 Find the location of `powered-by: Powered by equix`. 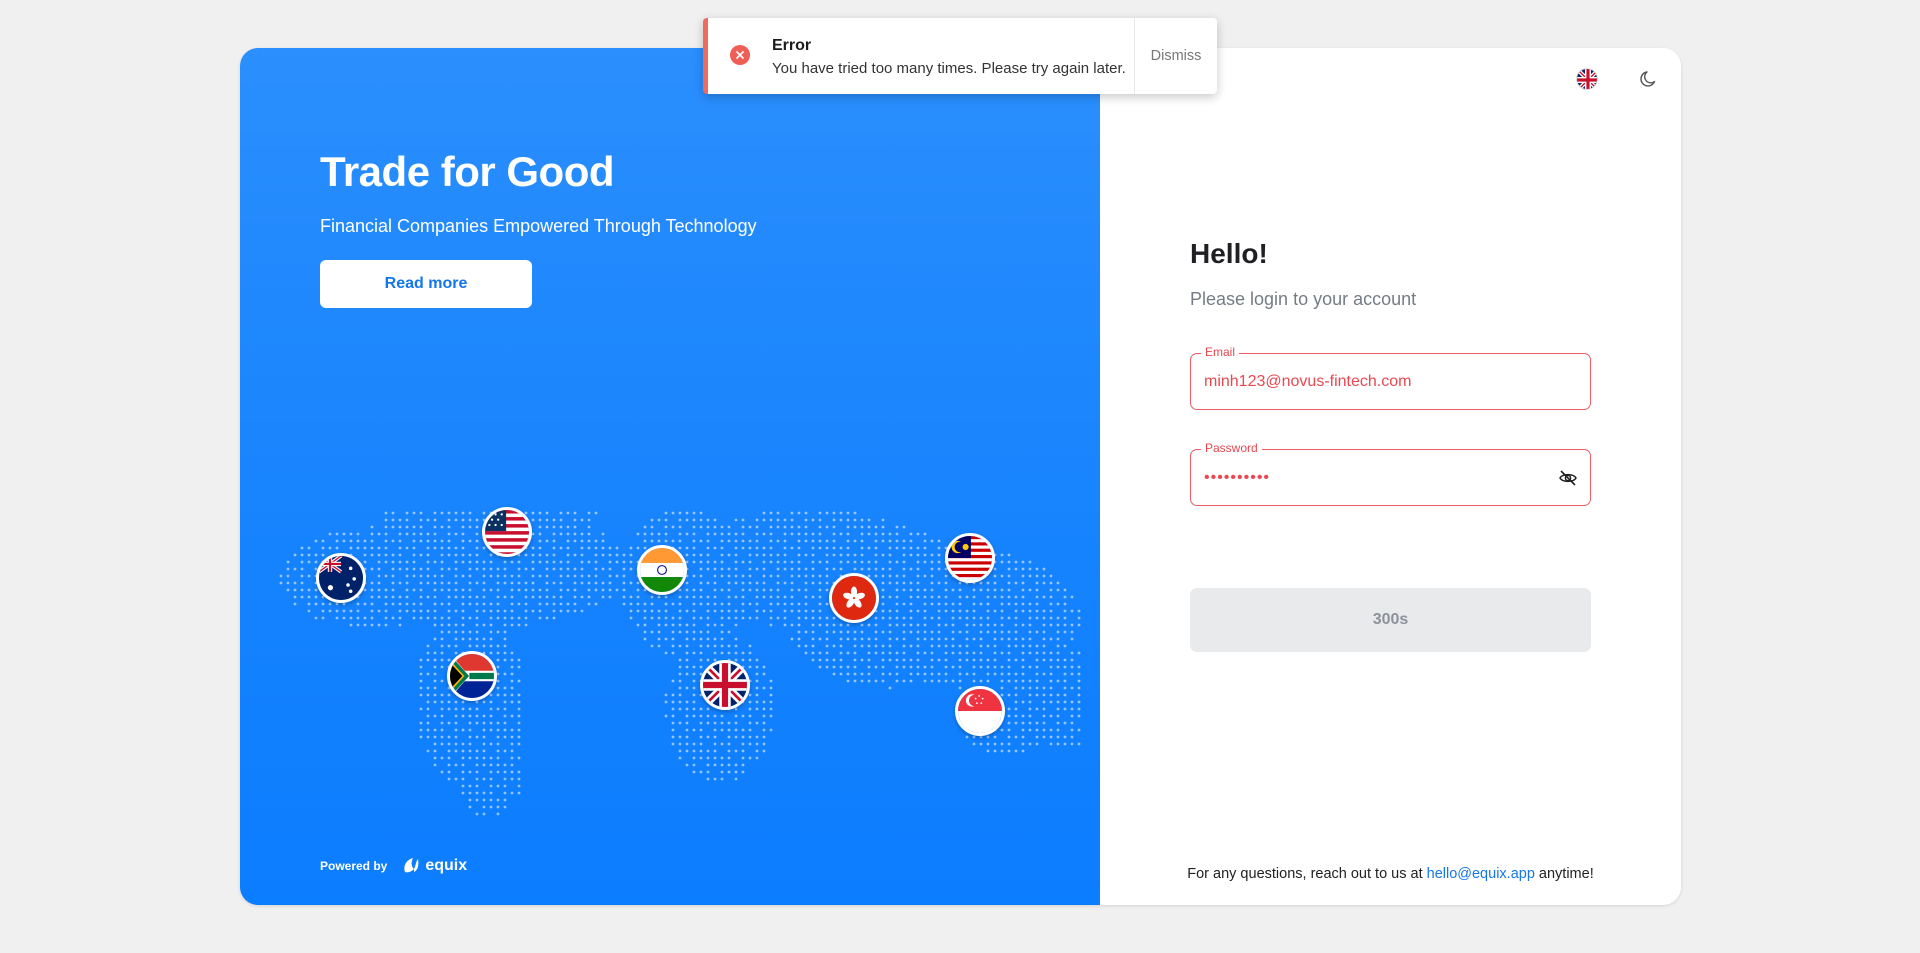

powered-by: Powered by equix is located at coordinates (393, 866).